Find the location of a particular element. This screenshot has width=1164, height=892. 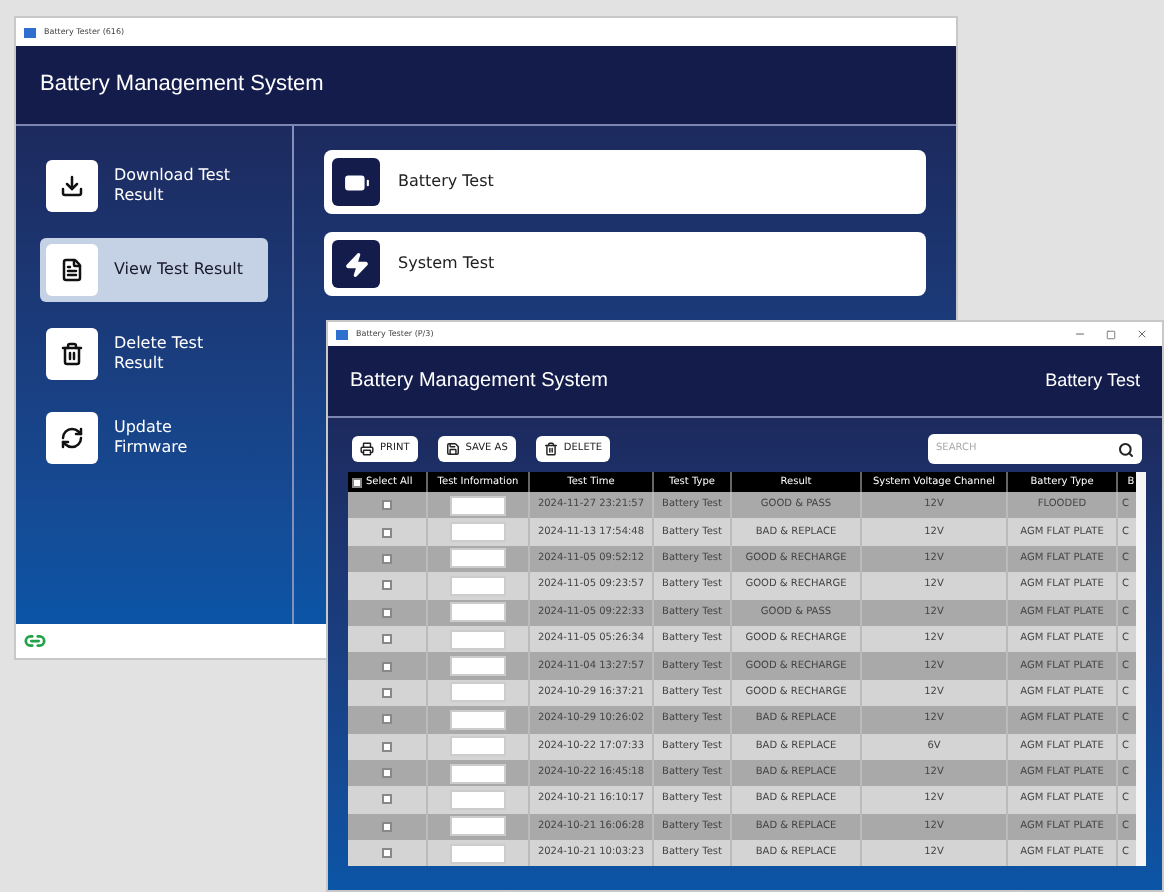

document-icon is located at coordinates (72, 270).